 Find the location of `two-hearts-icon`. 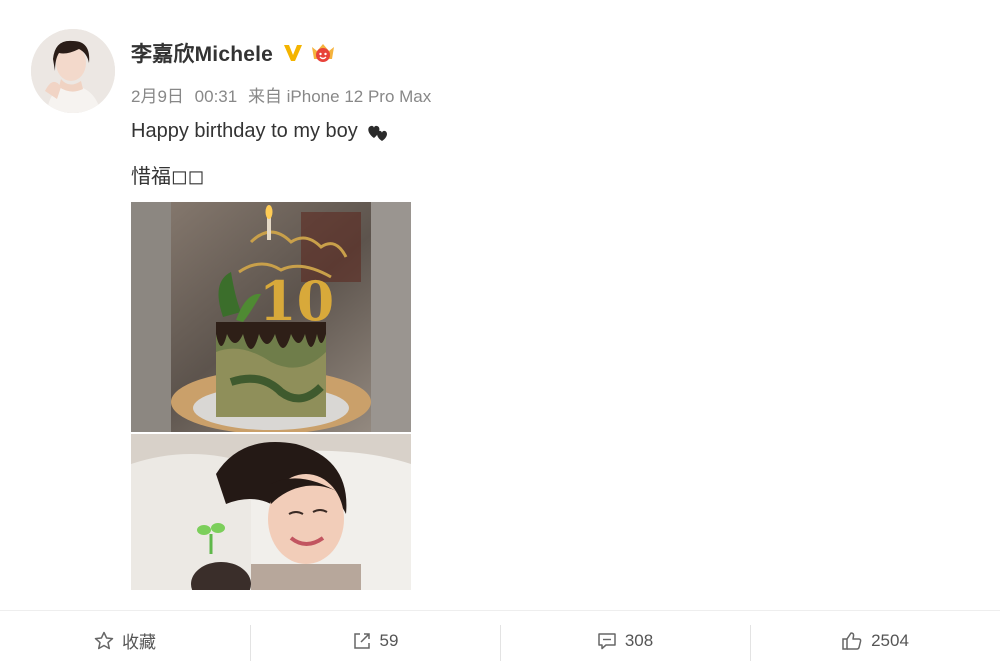

two-hearts-icon is located at coordinates (378, 132).